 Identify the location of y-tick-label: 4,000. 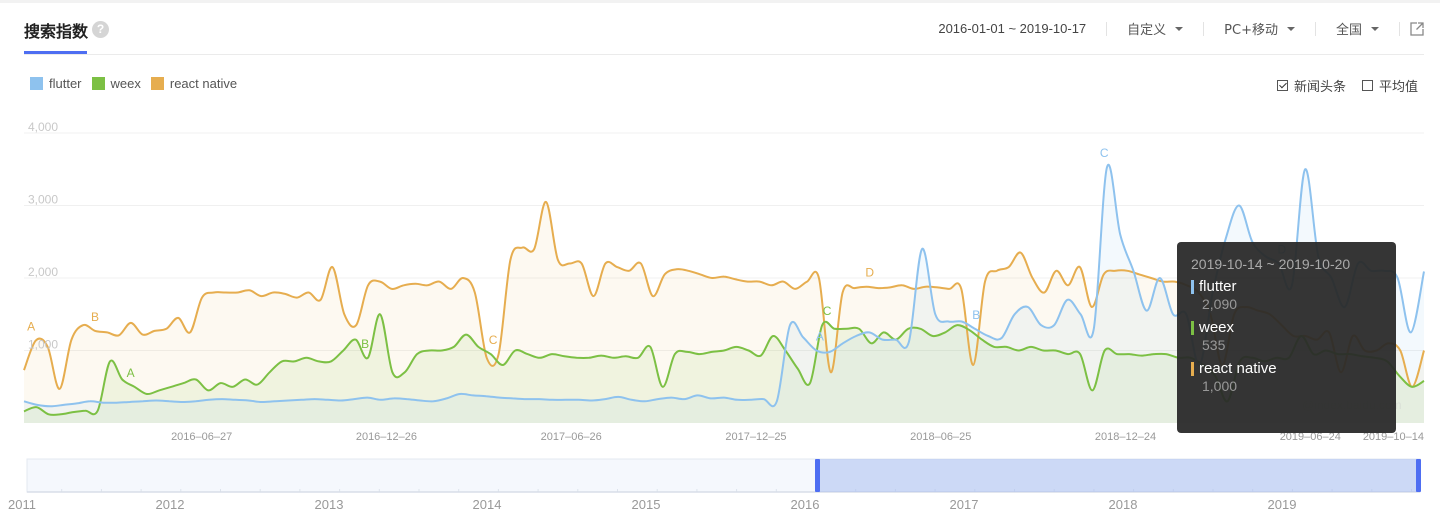
(43, 127).